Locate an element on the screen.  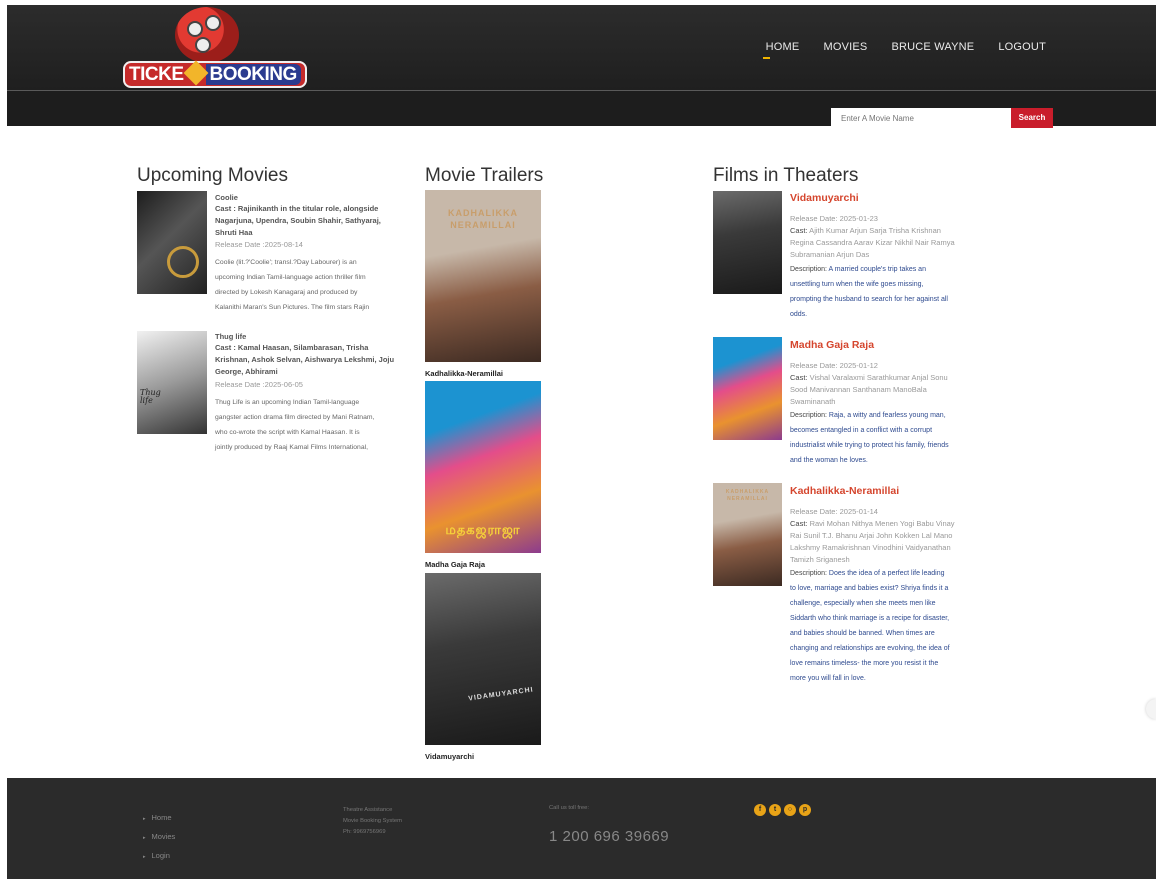
desc-line: Does the idea of a perfect life leading is located at coordinates (885, 573).